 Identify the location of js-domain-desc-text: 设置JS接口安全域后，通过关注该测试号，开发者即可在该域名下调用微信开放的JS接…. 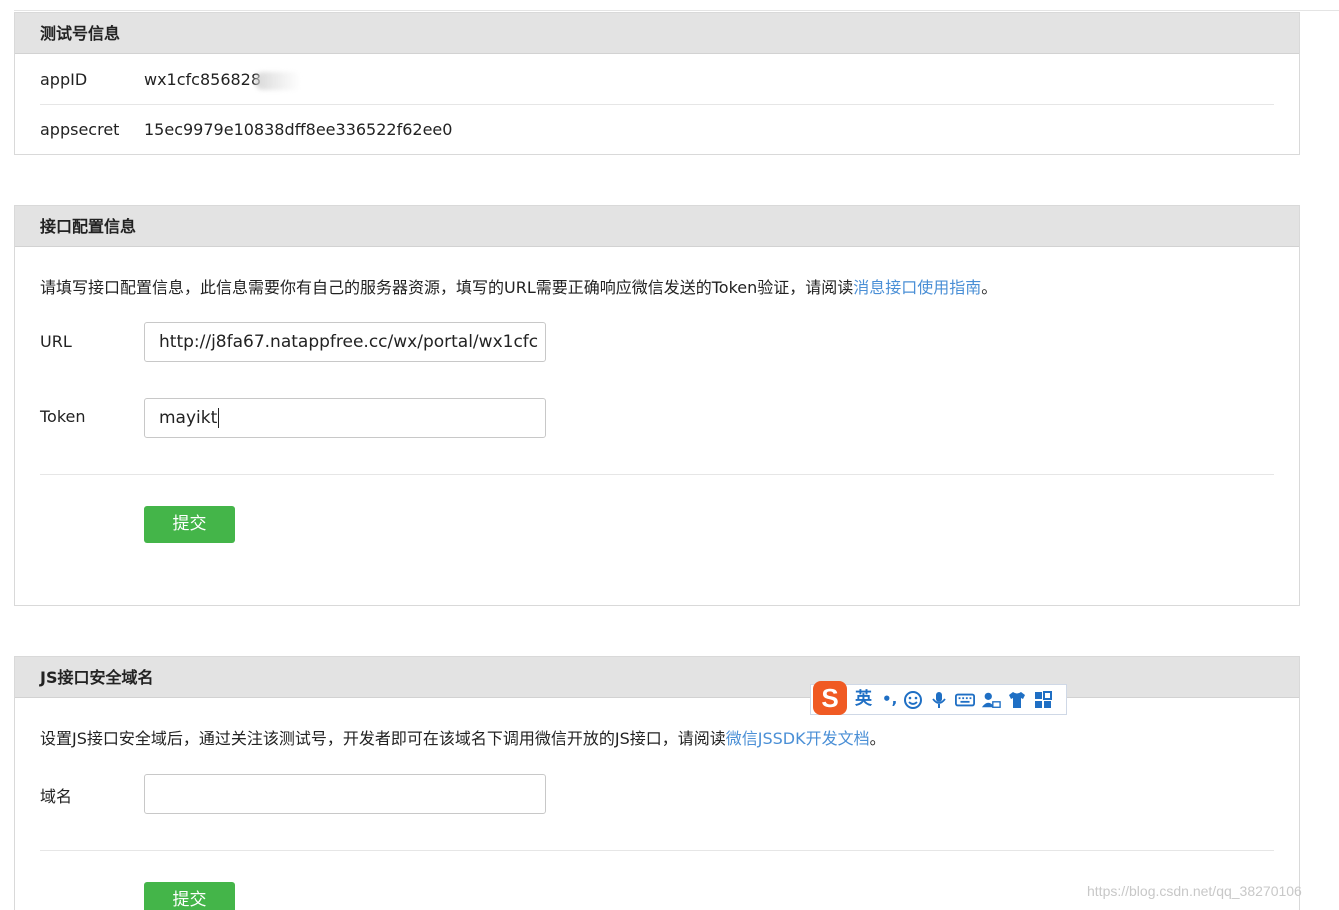
(383, 738).